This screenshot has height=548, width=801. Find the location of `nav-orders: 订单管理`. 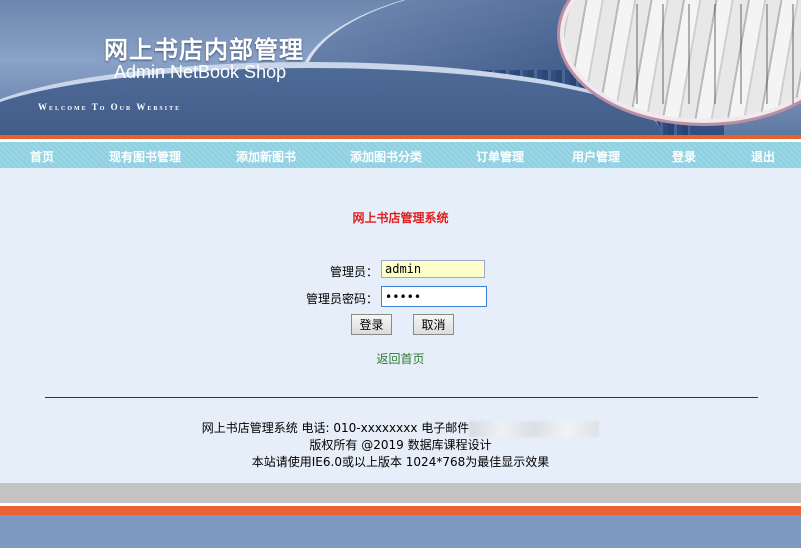

nav-orders: 订单管理 is located at coordinates (500, 156).